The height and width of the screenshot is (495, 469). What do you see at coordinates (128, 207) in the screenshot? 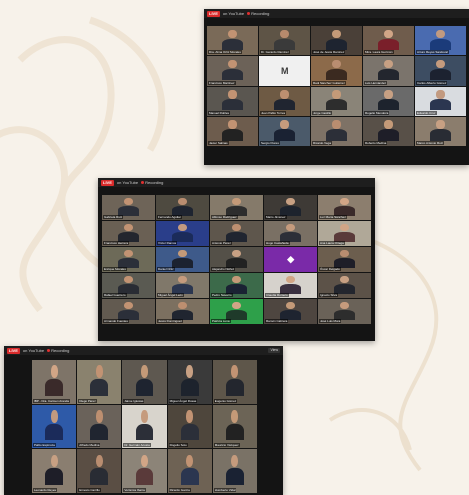
I see `participant-tile: Gabriela Ruiz` at bounding box center [128, 207].